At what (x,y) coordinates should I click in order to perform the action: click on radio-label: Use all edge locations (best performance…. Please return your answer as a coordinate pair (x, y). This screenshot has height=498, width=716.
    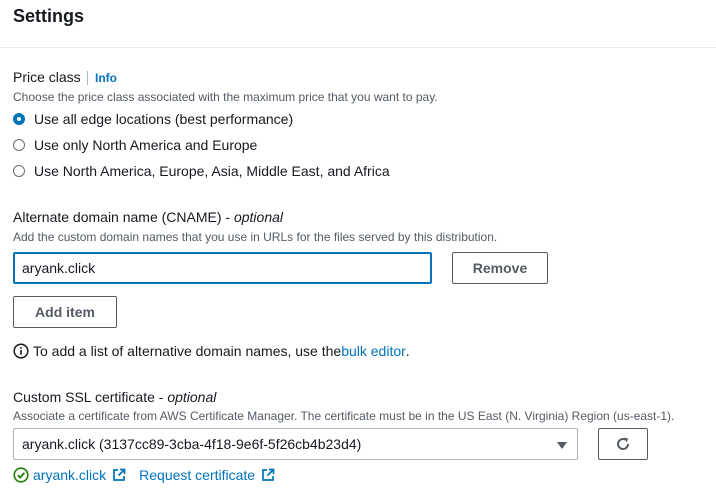
    Looking at the image, I should click on (164, 119).